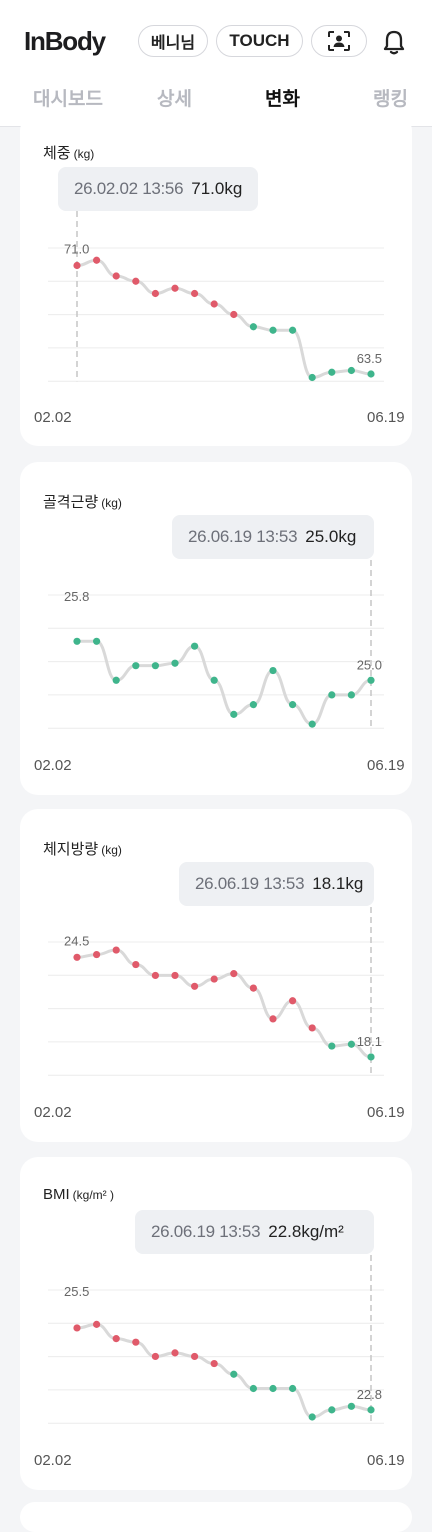 This screenshot has height=1532, width=432. I want to click on bell-icon, so click(394, 42).